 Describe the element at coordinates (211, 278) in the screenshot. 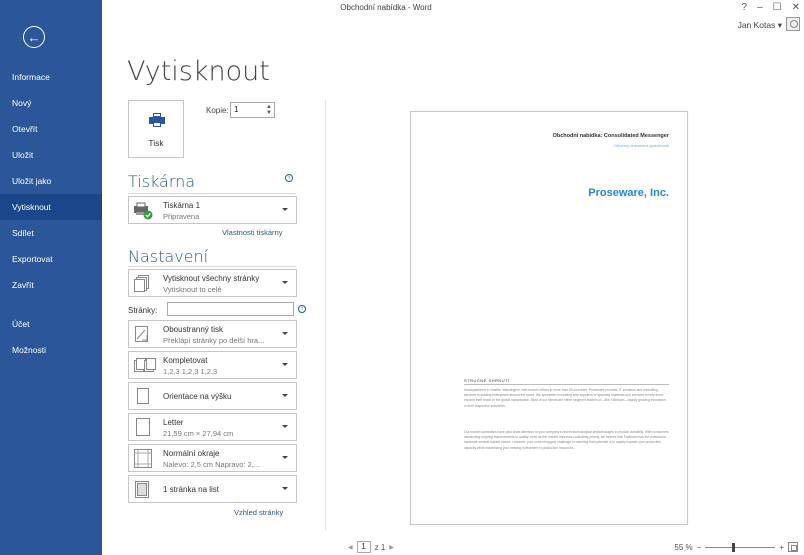

I see `print-range-main: Vytisknout všechny stránky` at that location.